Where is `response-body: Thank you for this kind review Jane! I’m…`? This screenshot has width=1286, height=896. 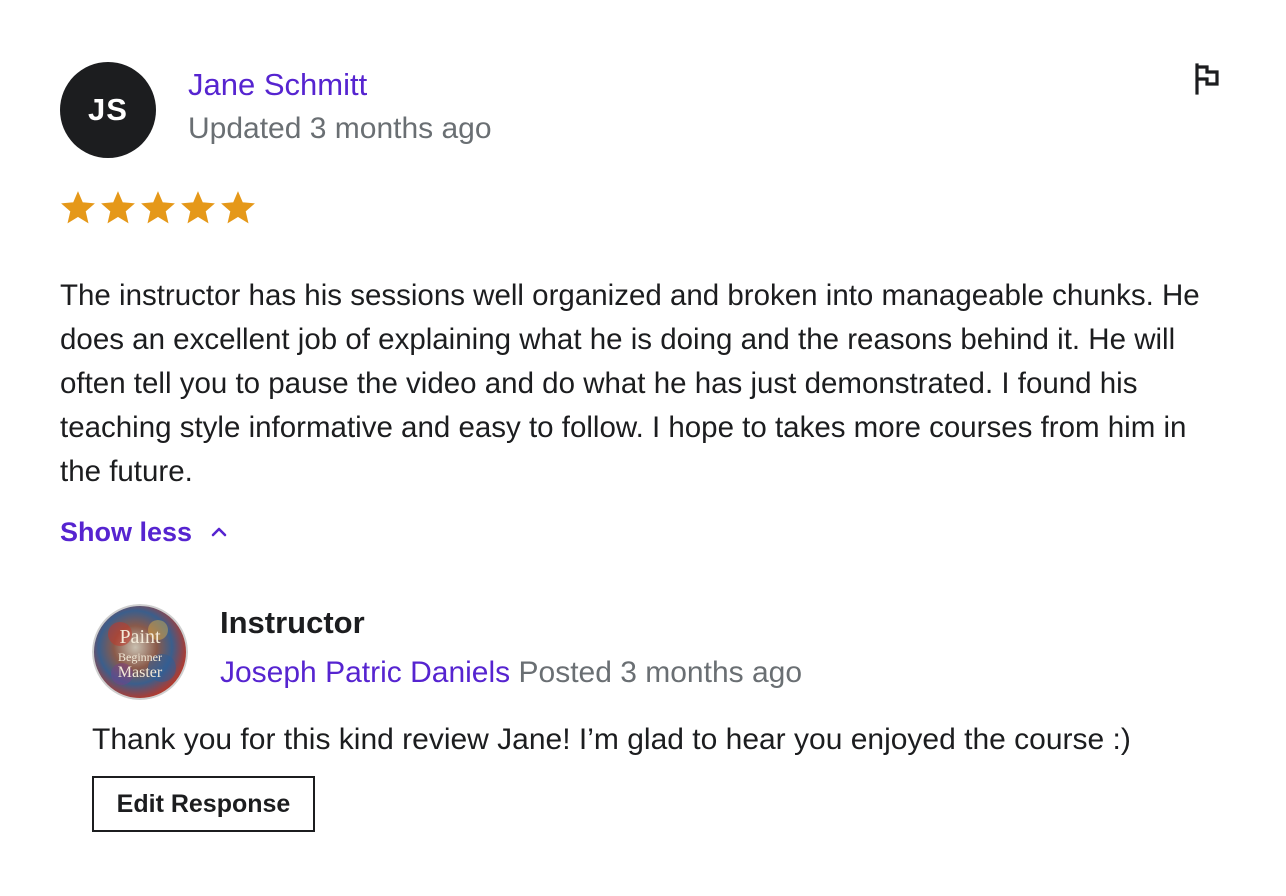
response-body: Thank you for this kind review Jane! I’m… is located at coordinates (611, 739).